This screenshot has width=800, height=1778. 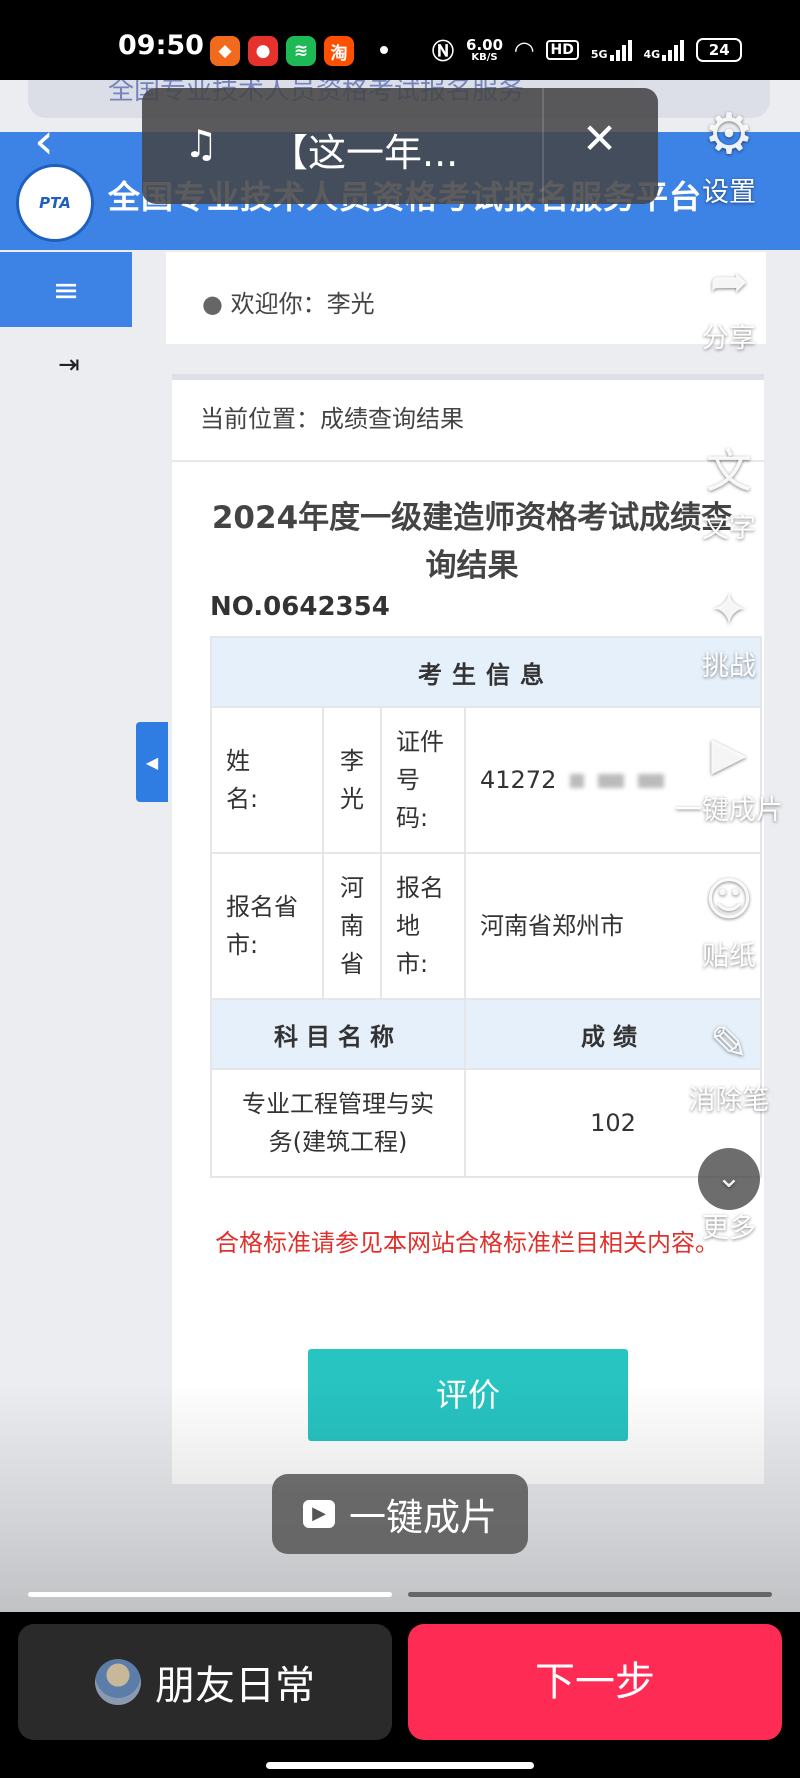 I want to click on id-label: 证件 号 码:, so click(x=423, y=780).